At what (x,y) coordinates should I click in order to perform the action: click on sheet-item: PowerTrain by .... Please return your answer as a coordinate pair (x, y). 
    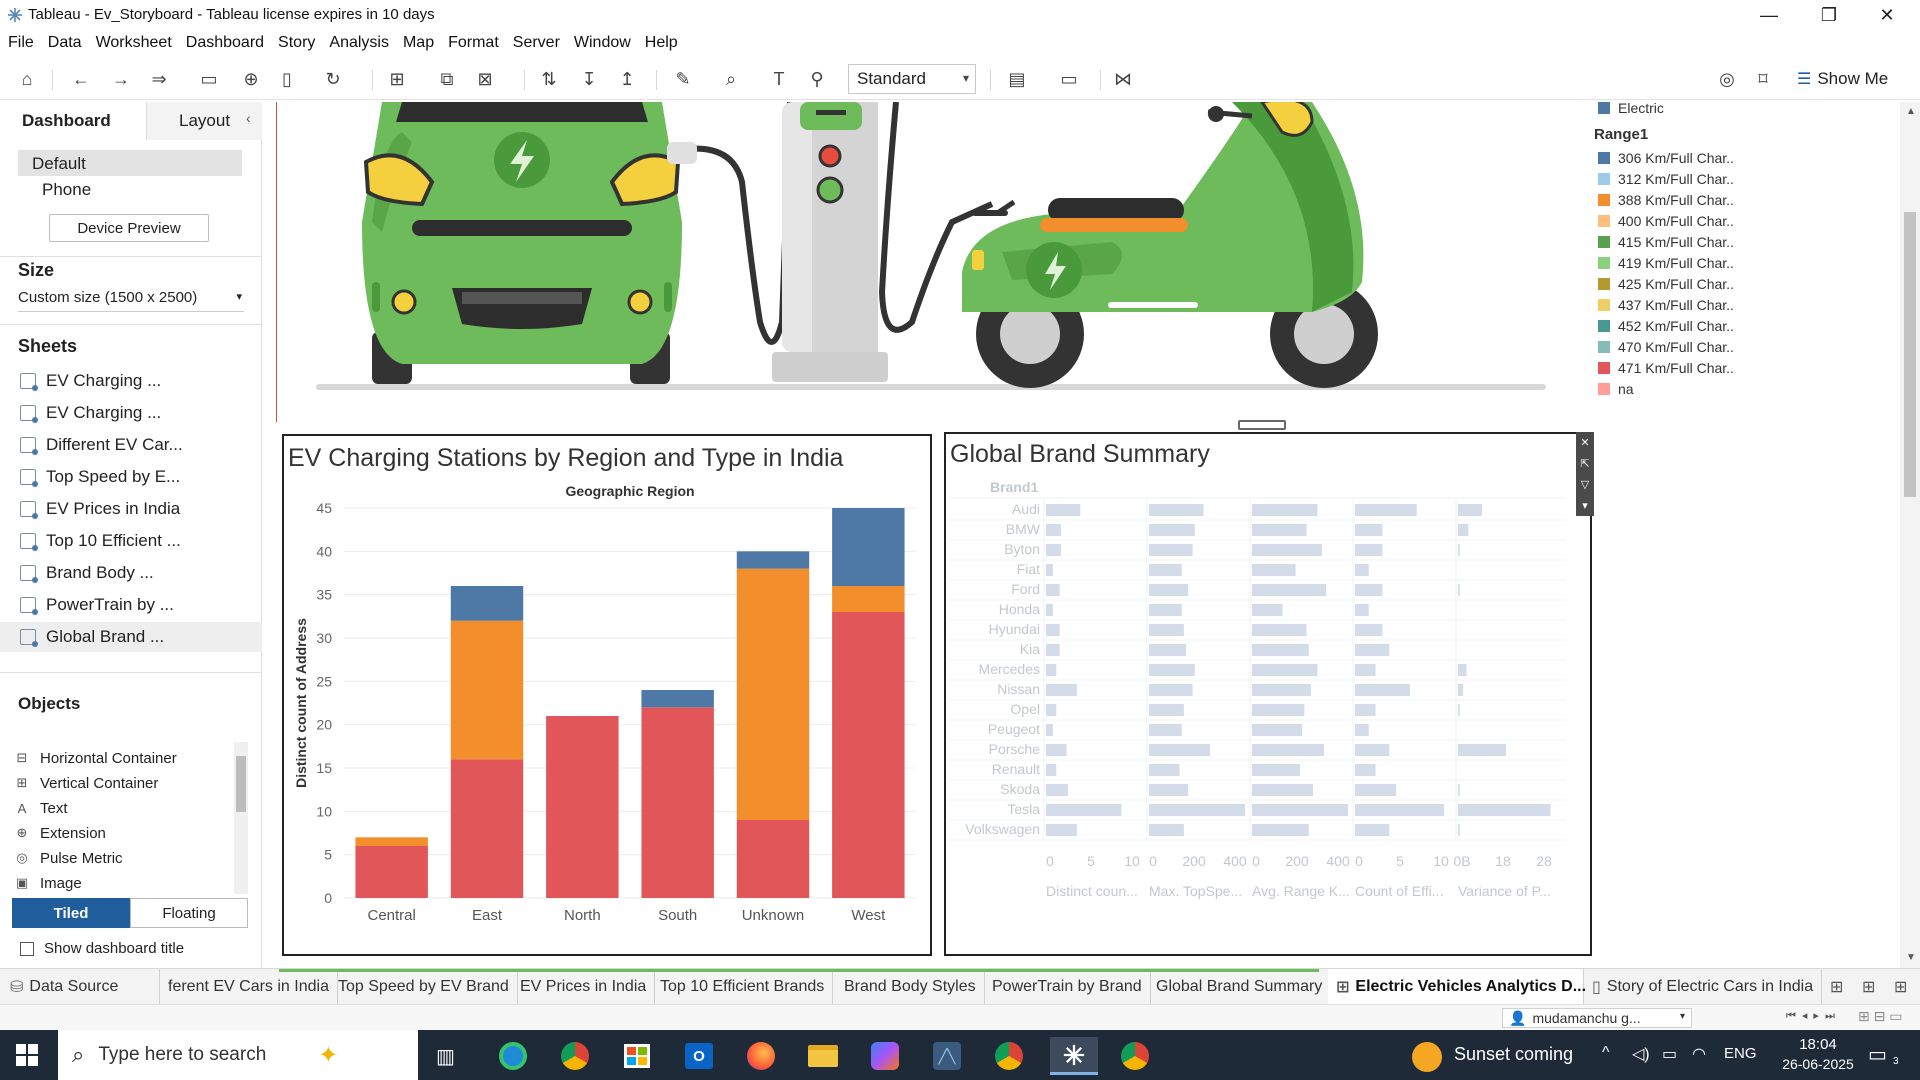
    Looking at the image, I should click on (131, 605).